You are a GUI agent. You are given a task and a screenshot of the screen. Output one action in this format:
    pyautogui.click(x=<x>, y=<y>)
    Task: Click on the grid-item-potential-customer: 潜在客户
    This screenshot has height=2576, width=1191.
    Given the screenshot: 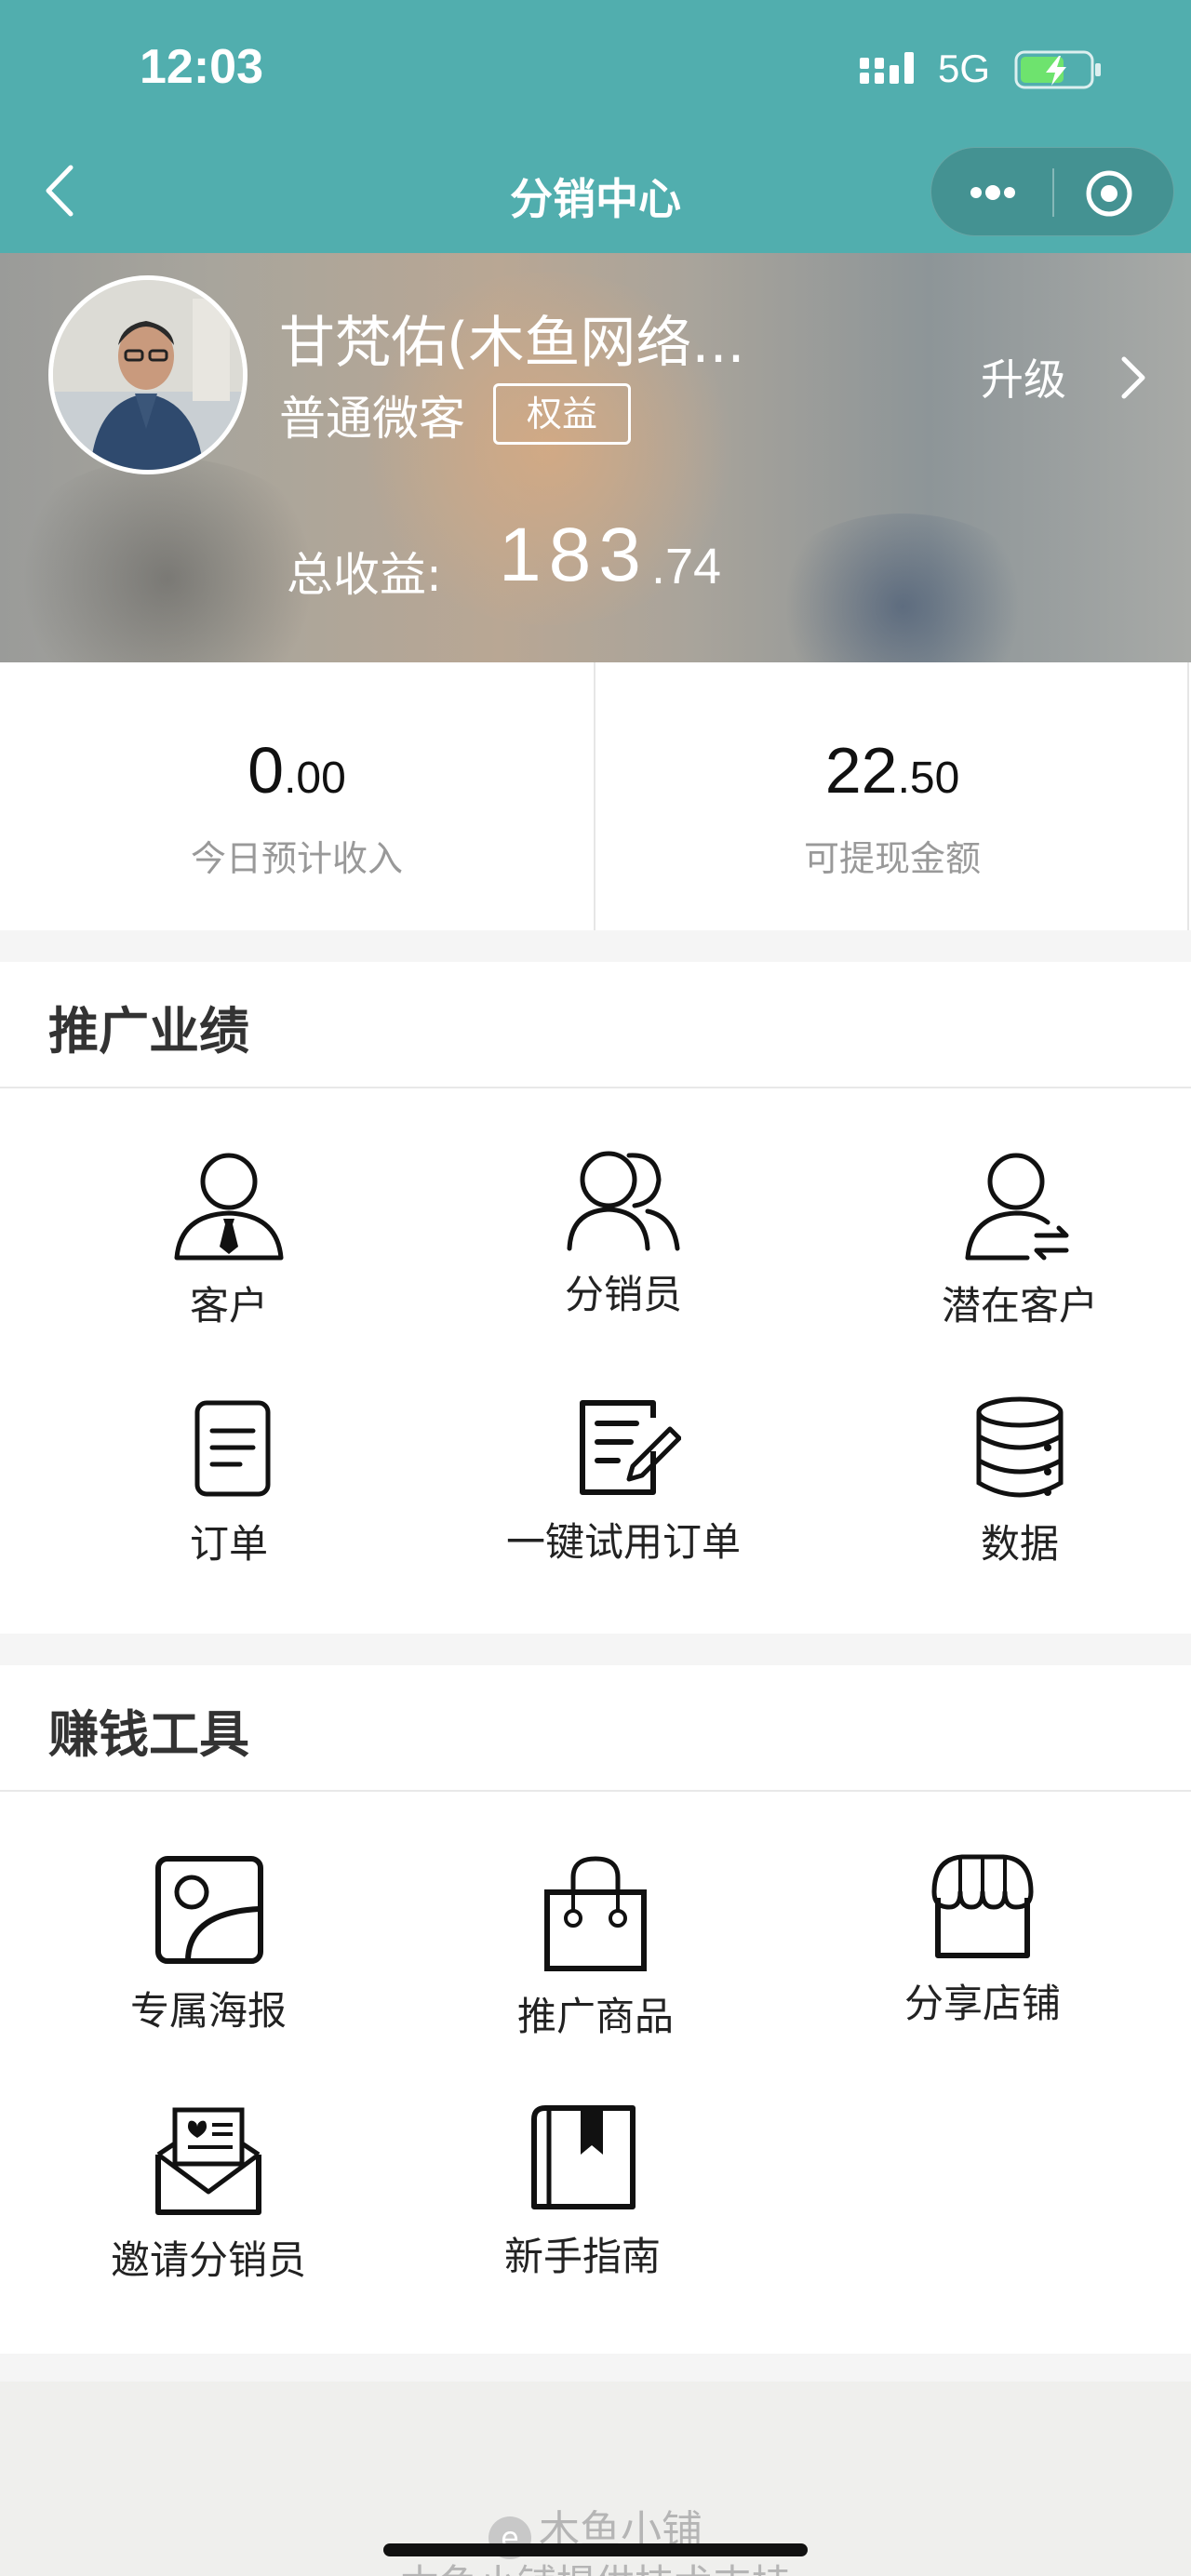 What is the action you would take?
    pyautogui.click(x=1020, y=1239)
    